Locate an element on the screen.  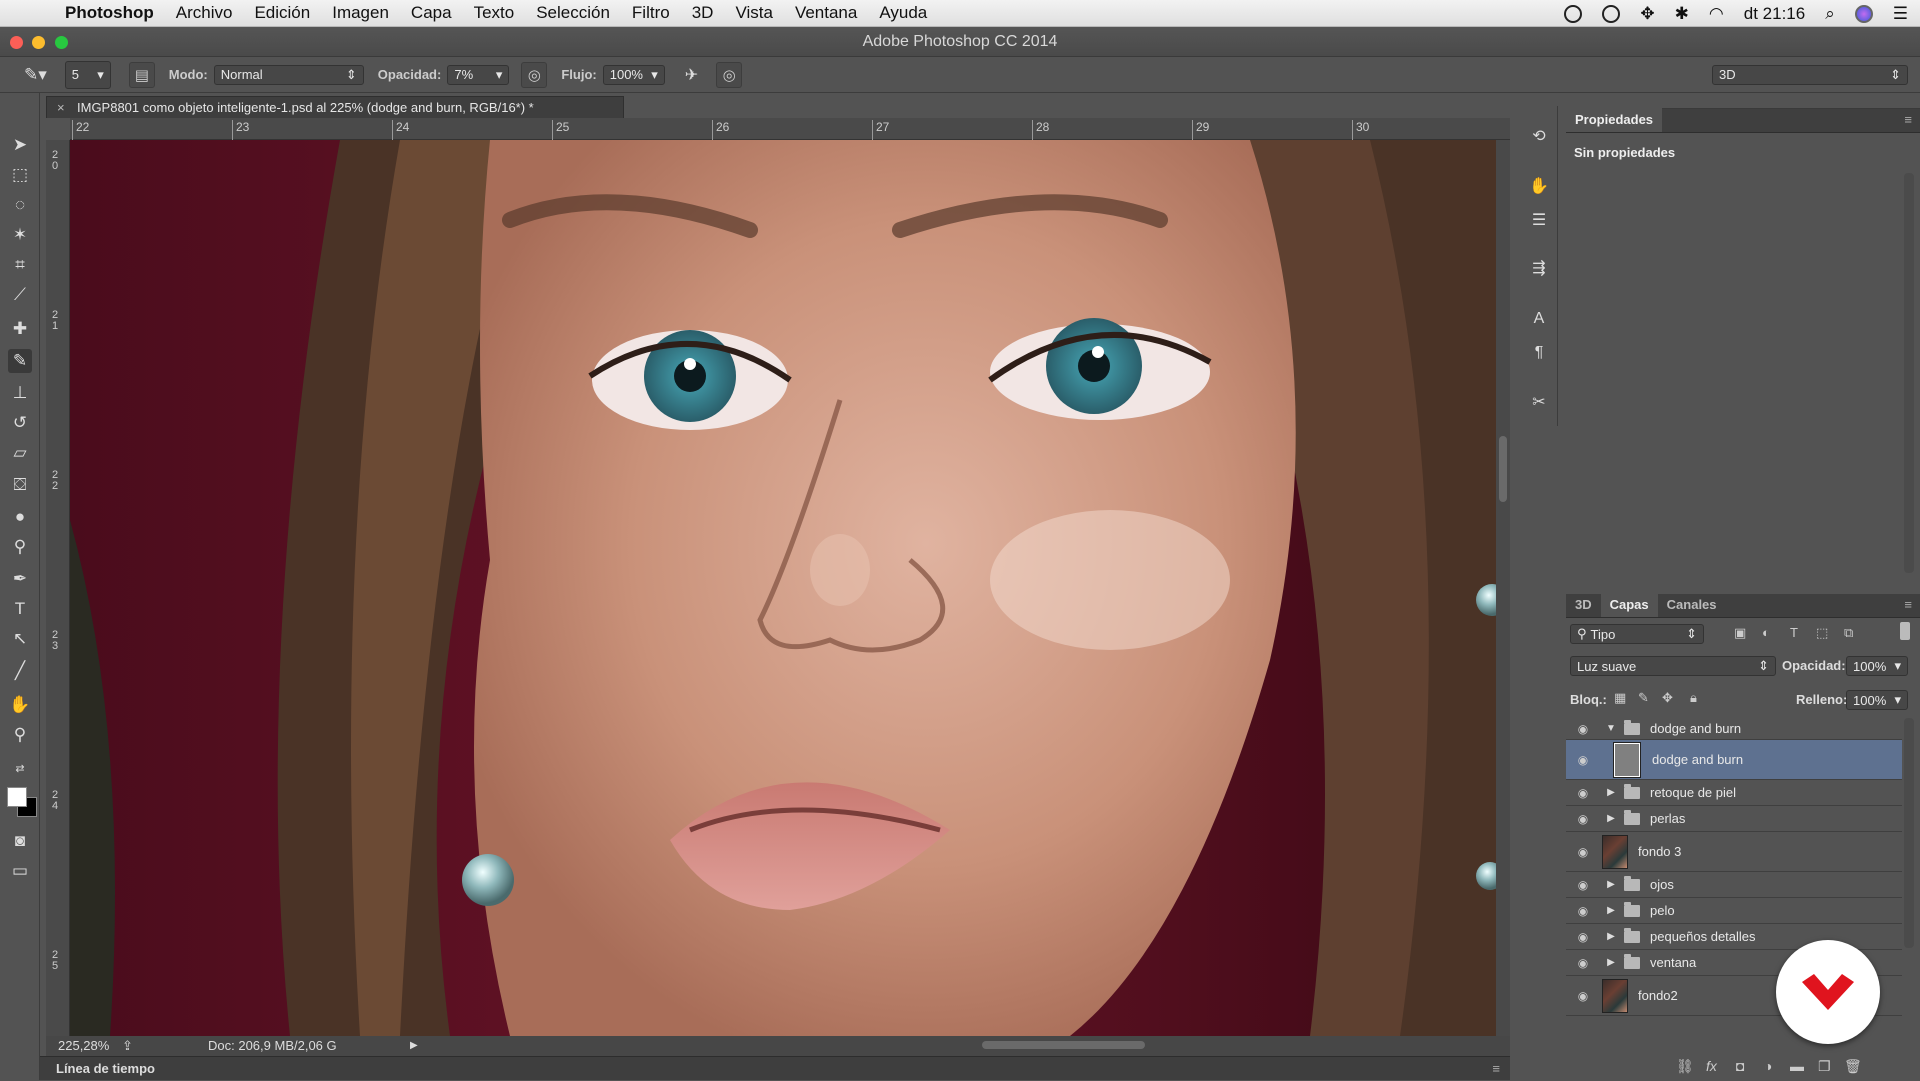
spotlight-search-icon: ⌕ is located at coordinates (1830, 14).